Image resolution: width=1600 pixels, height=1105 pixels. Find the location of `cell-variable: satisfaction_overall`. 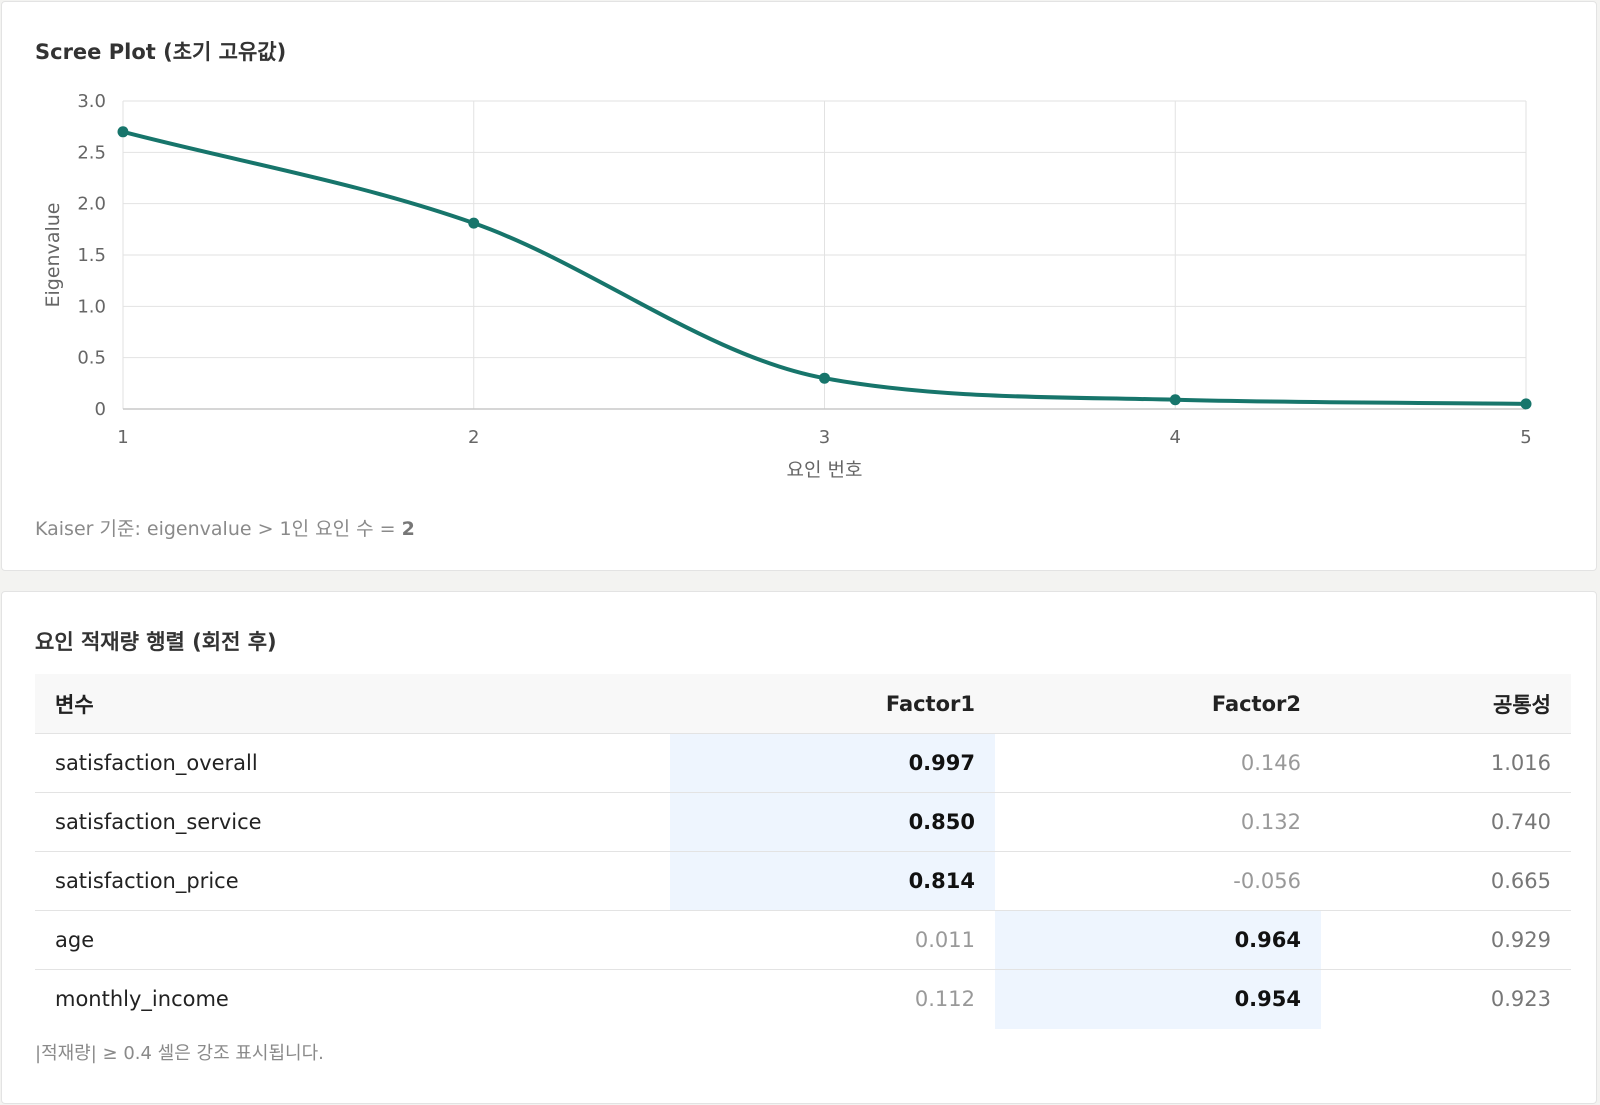

cell-variable: satisfaction_overall is located at coordinates (352, 763).